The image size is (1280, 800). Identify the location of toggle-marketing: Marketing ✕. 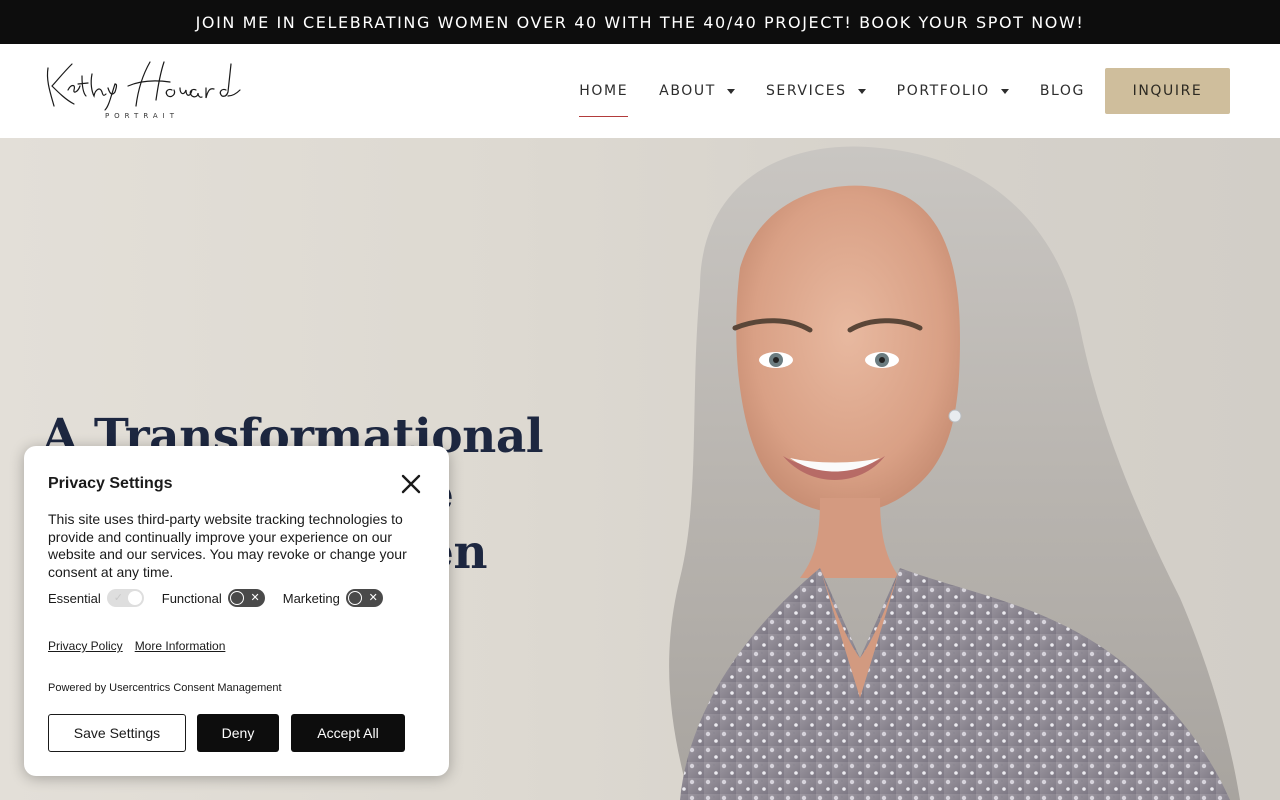
(333, 598).